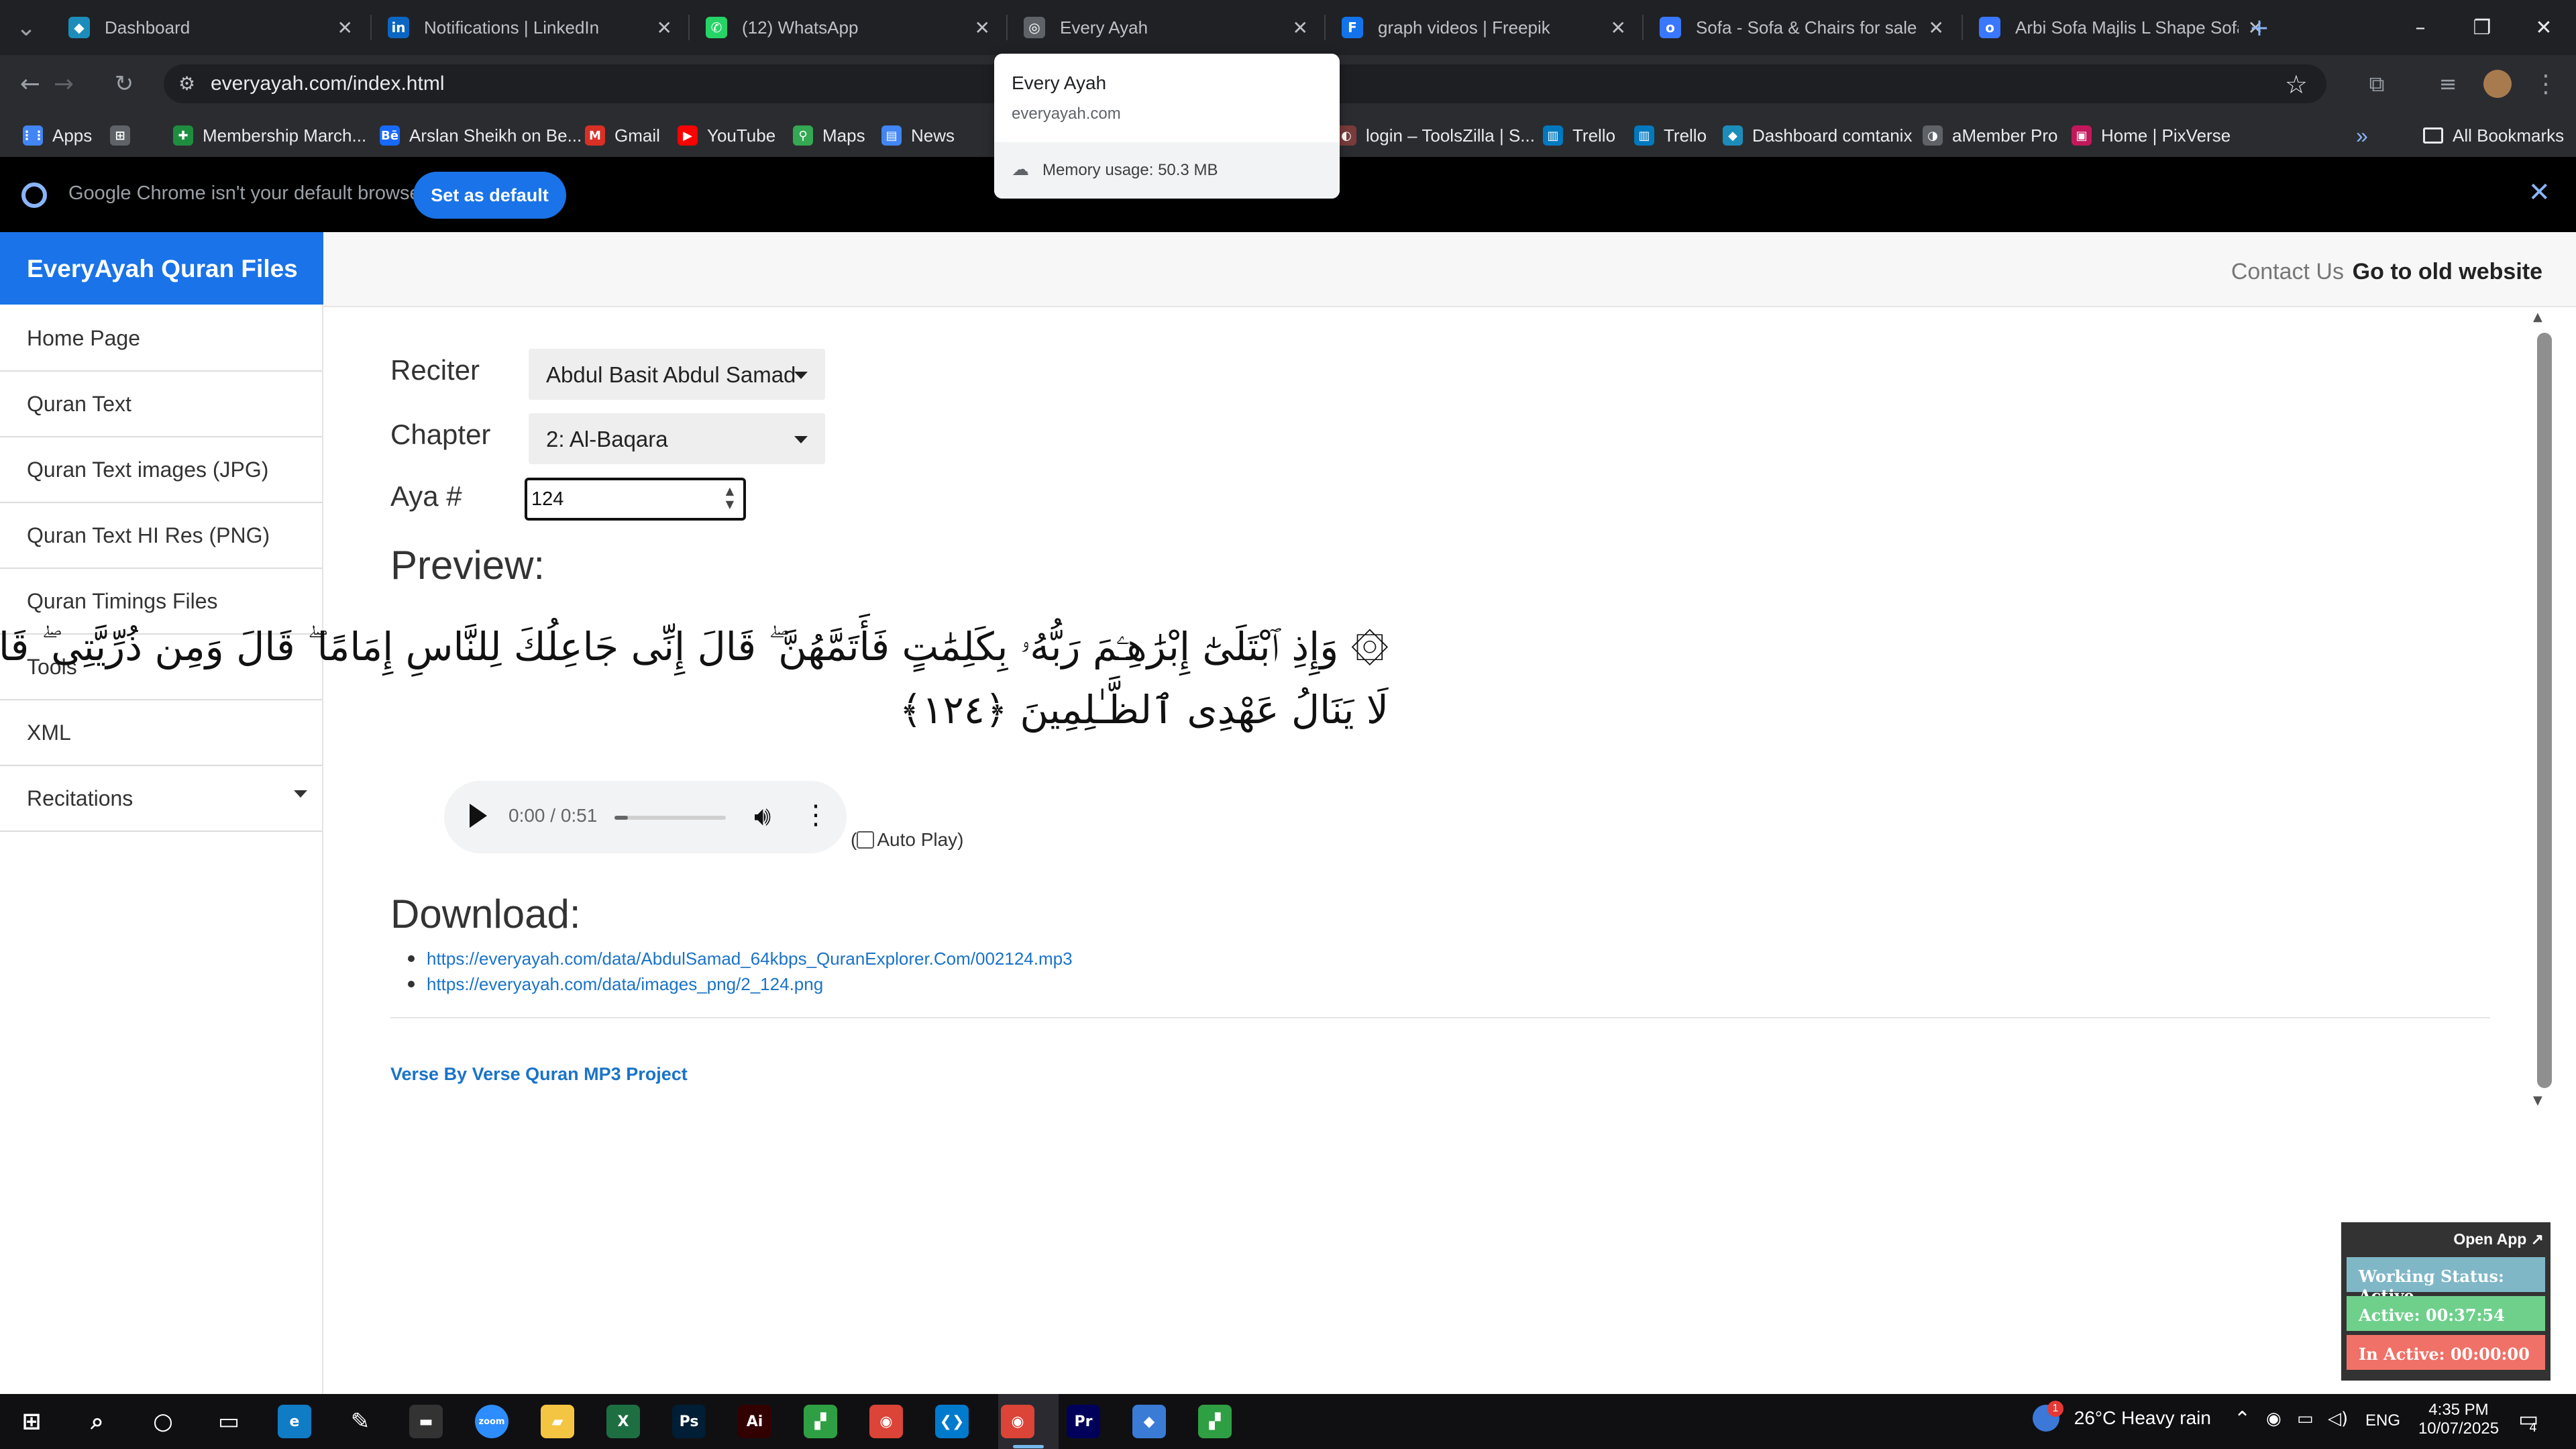  I want to click on chrome-menu-icon: ⋮, so click(2546, 84).